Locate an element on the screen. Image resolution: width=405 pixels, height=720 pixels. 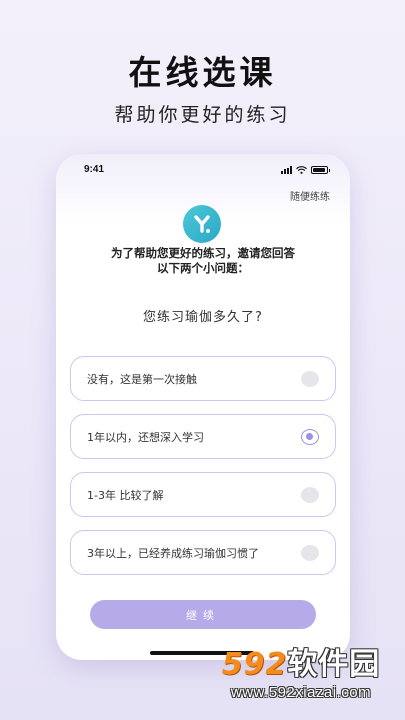
option-item: 没有，这是第一次接触 is located at coordinates (203, 378).